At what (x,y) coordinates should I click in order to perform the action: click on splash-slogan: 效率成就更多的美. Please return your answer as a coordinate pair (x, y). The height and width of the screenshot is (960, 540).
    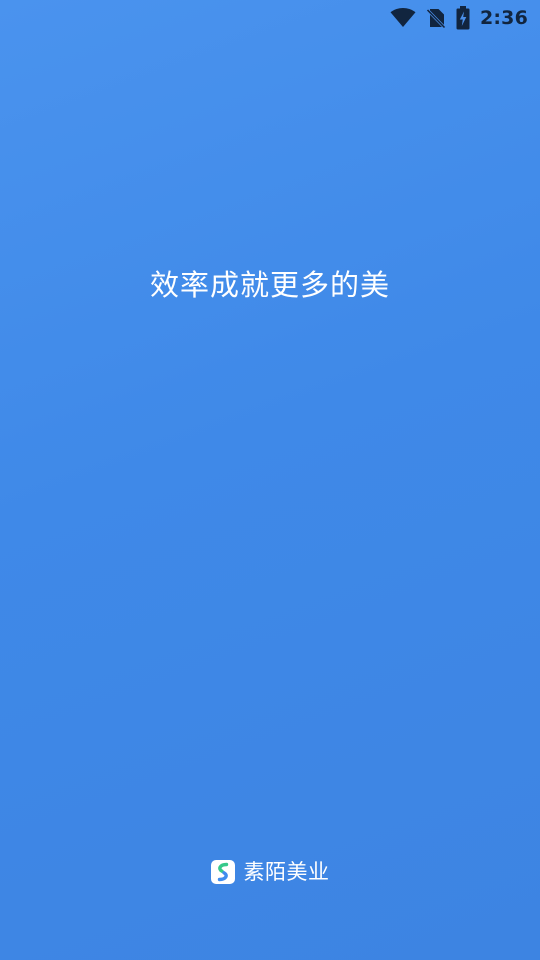
    Looking at the image, I should click on (269, 285).